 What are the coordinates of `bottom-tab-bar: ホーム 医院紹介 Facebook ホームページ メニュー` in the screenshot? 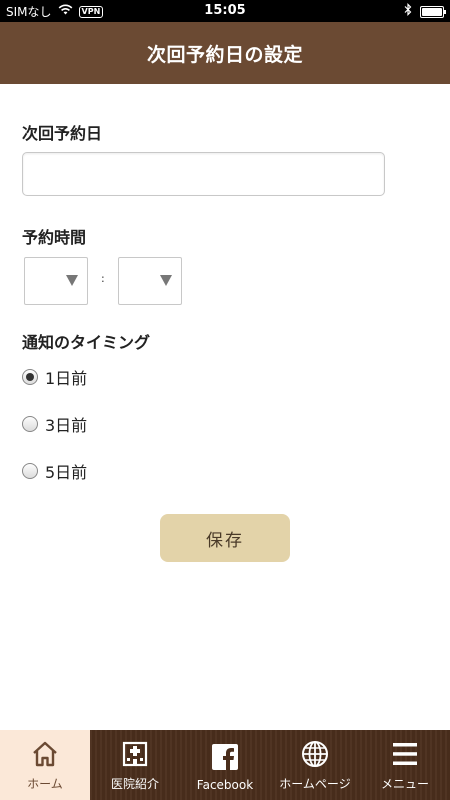 It's located at (225, 765).